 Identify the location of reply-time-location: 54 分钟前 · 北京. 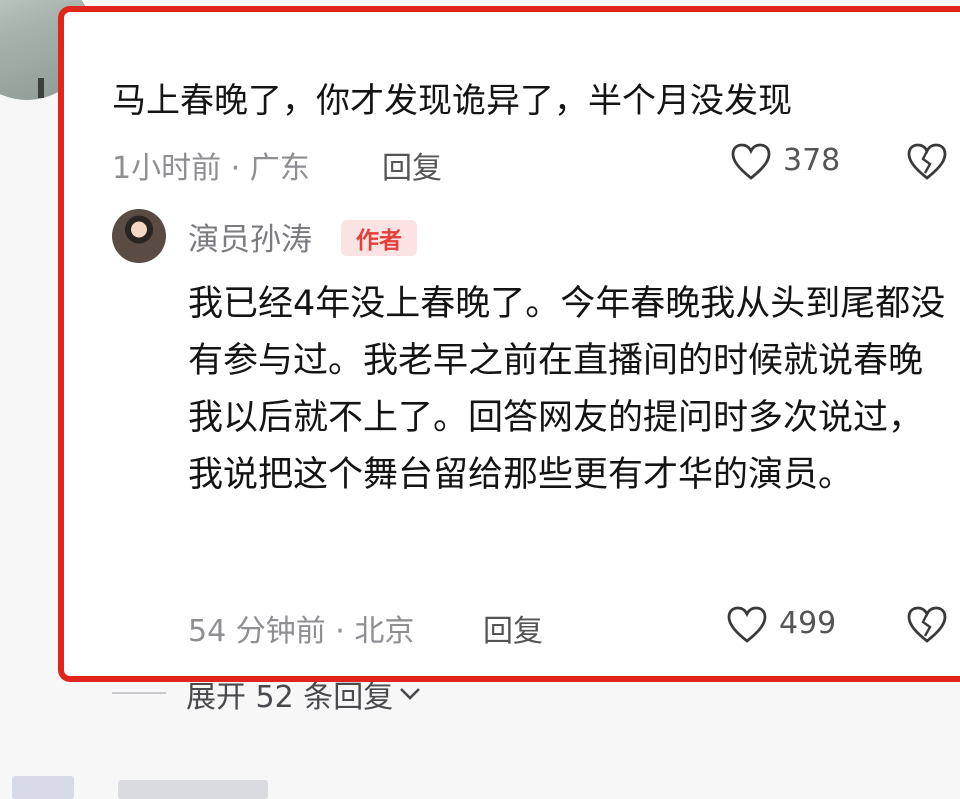
(301, 631).